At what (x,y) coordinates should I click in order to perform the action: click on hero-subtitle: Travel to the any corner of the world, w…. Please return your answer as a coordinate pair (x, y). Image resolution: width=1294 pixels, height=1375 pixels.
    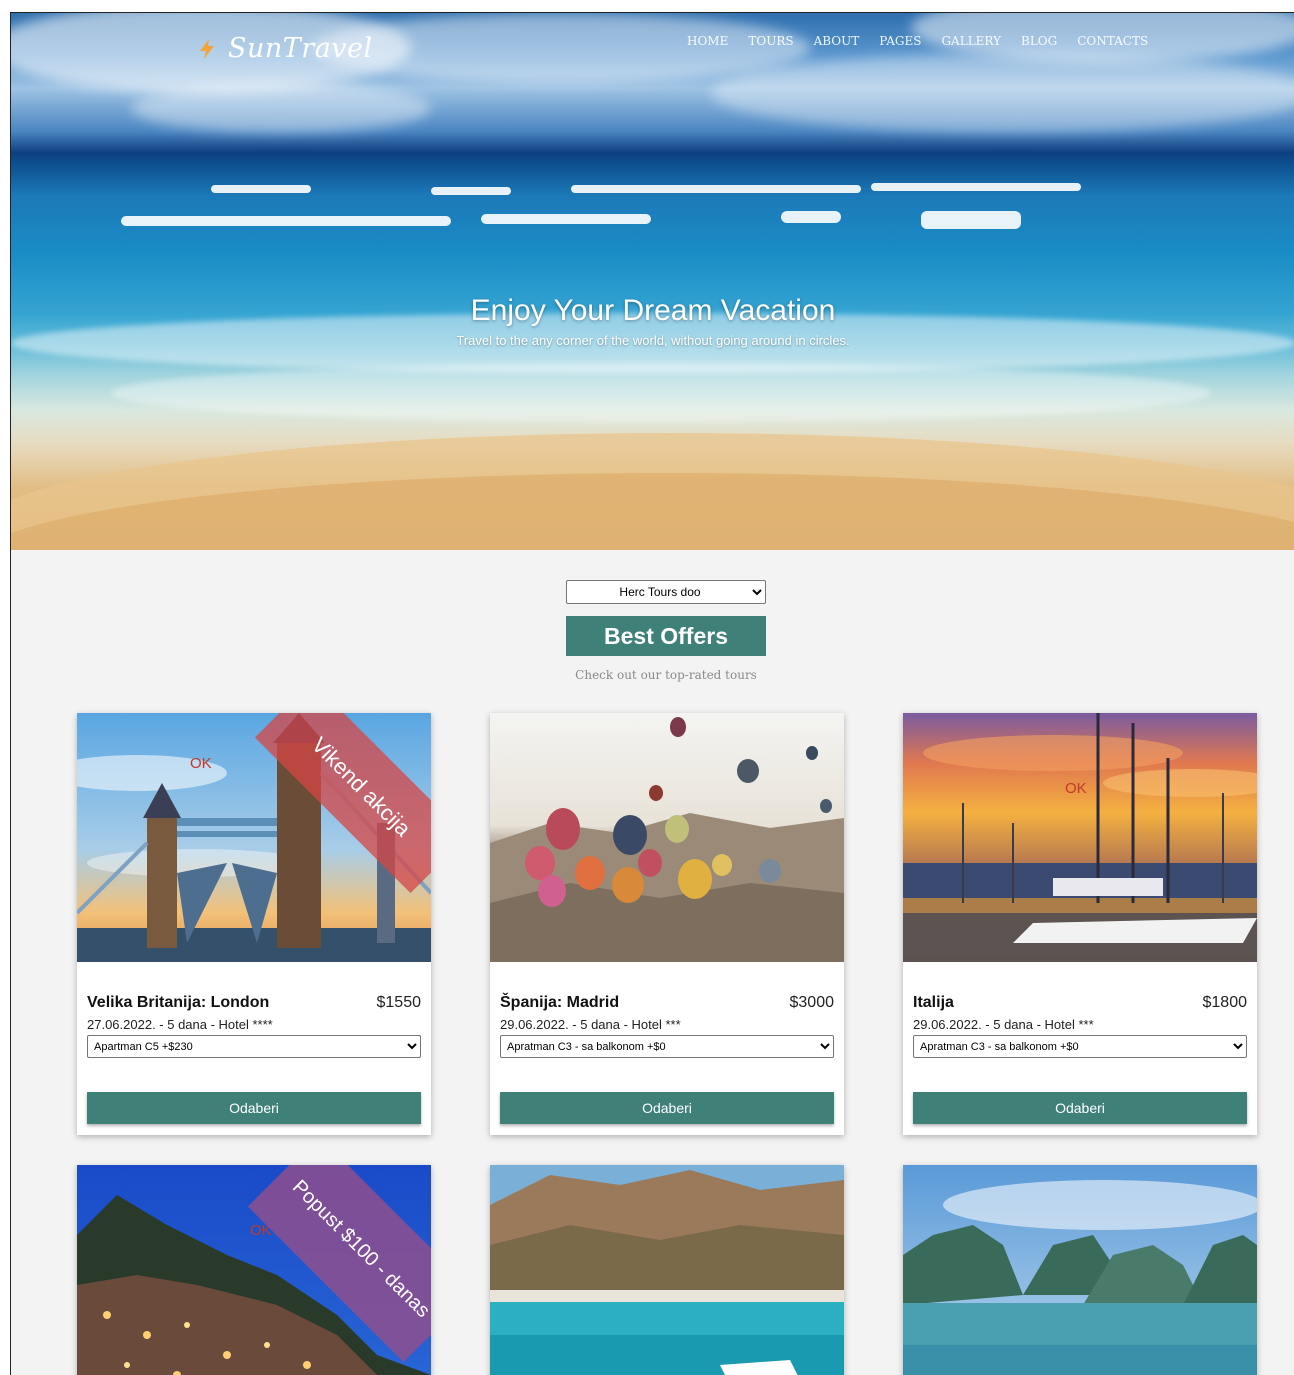
    Looking at the image, I should click on (653, 340).